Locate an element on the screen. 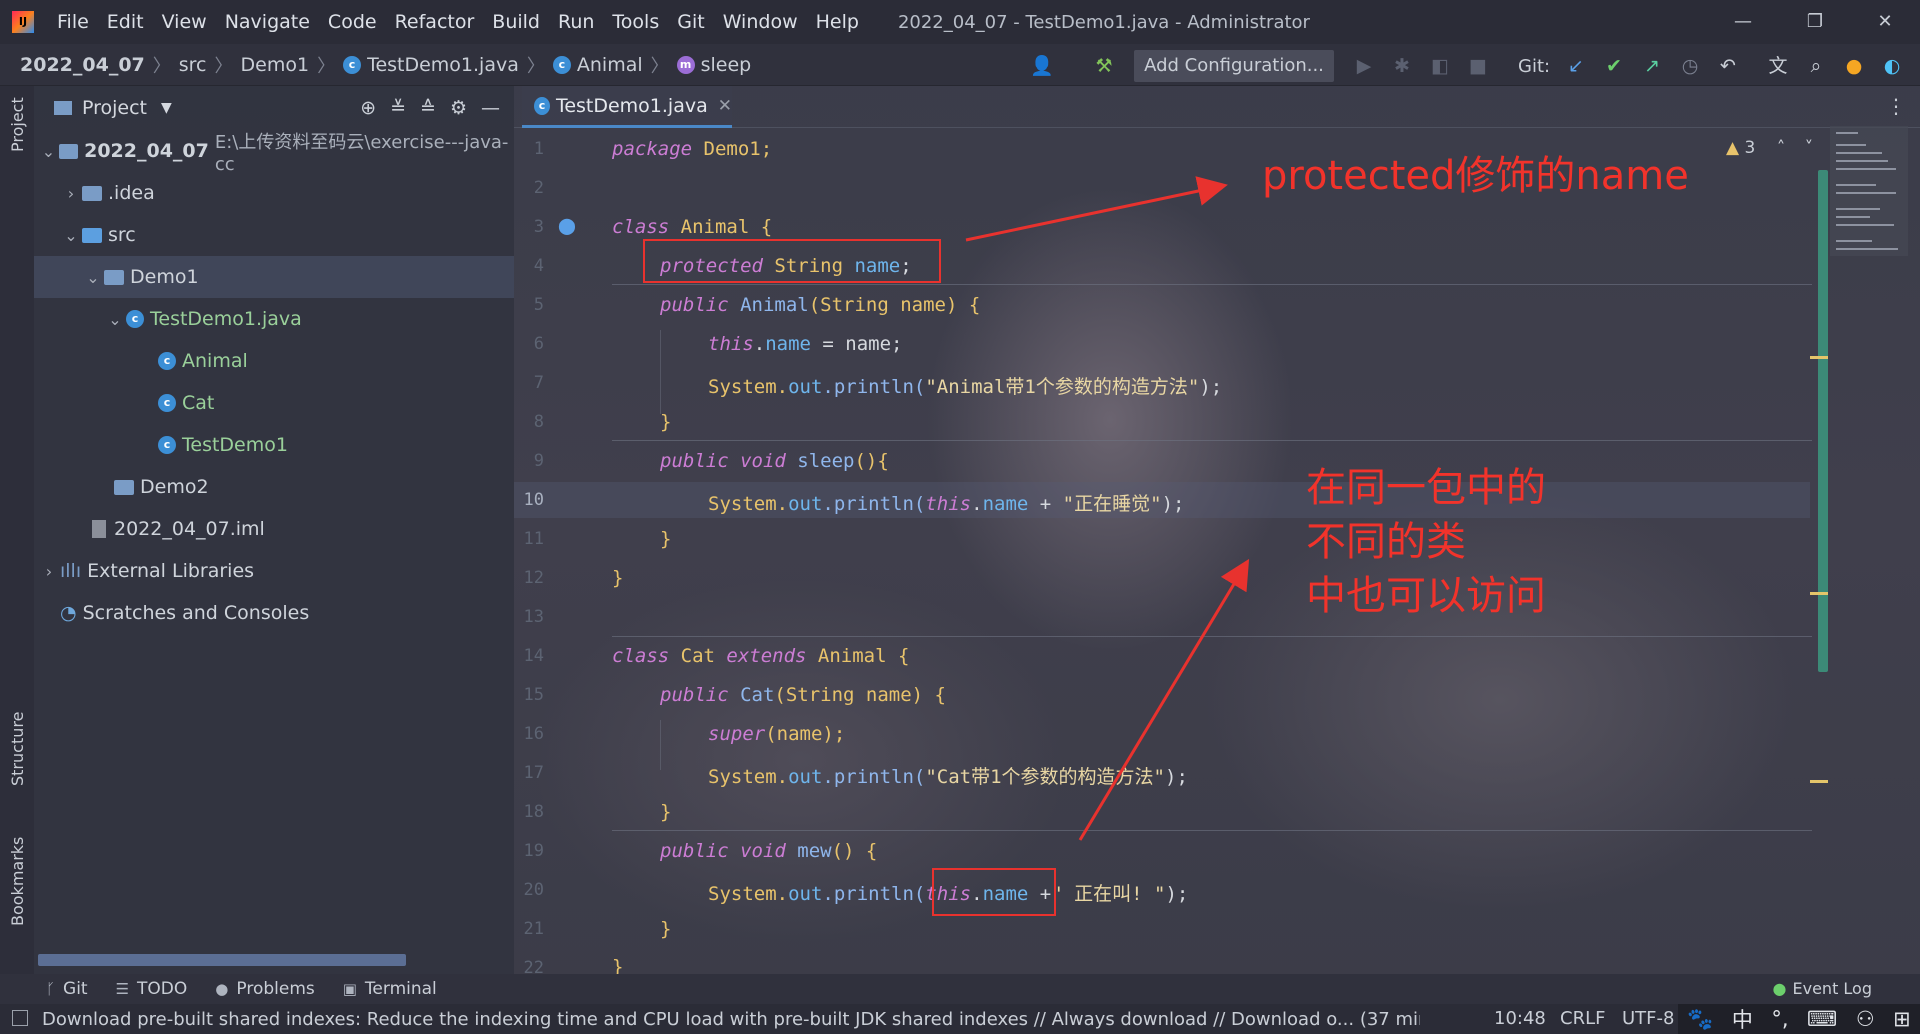 The height and width of the screenshot is (1034, 1920). problems-tool-button: ● Problems is located at coordinates (264, 989).